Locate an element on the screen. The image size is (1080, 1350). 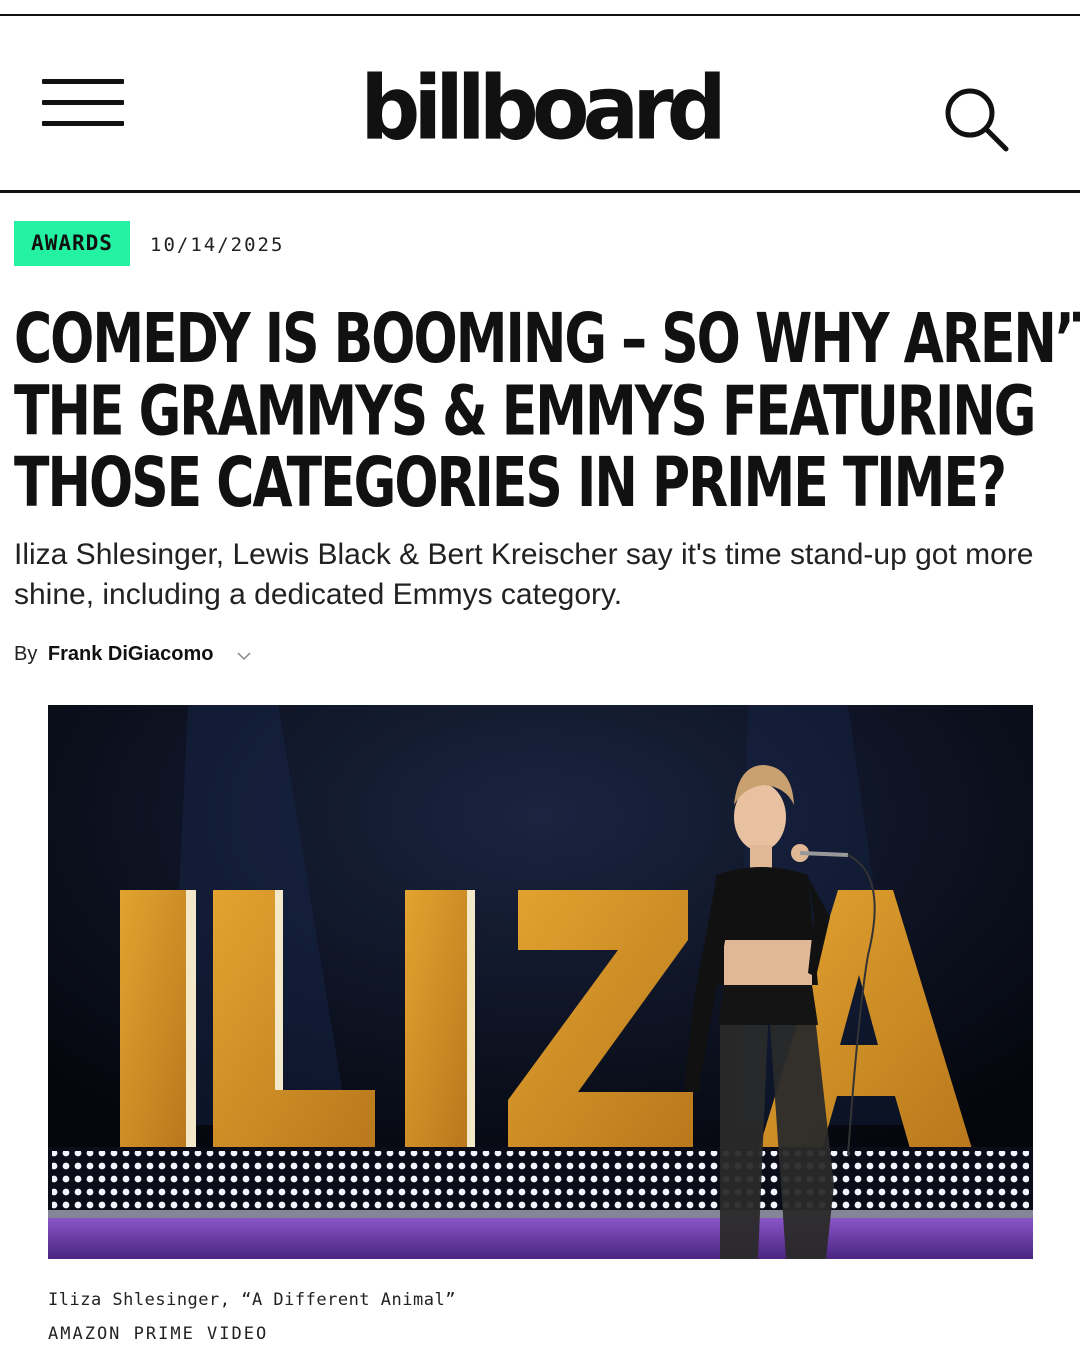
byline: By Frank DiGiacomo is located at coordinates (132, 654).